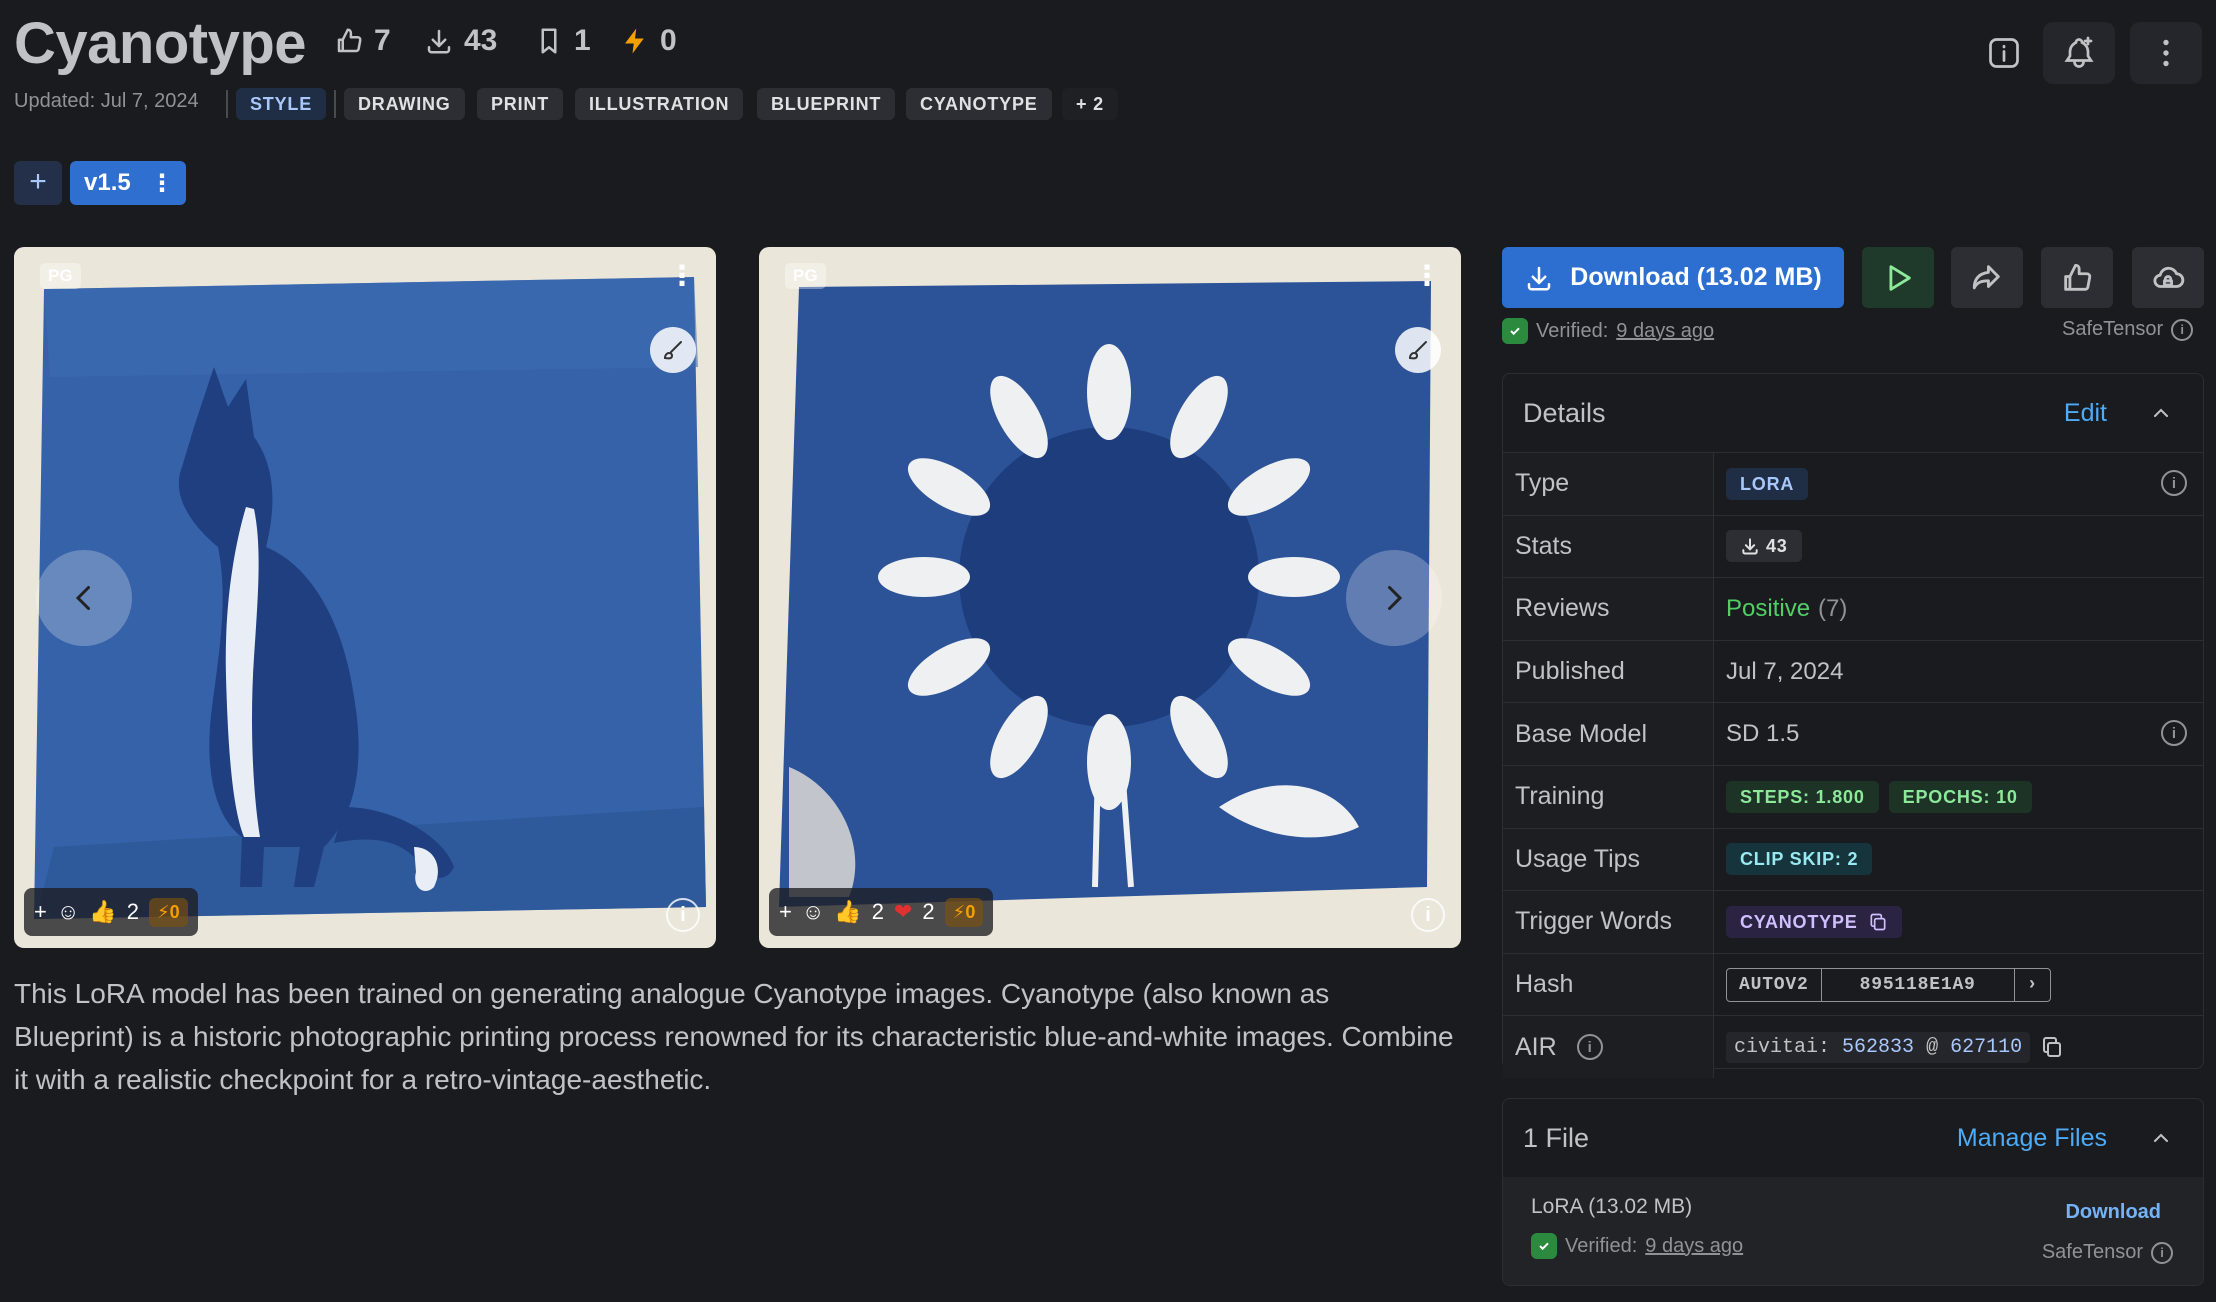  Describe the element at coordinates (1564, 412) in the screenshot. I see `details-title: Details` at that location.